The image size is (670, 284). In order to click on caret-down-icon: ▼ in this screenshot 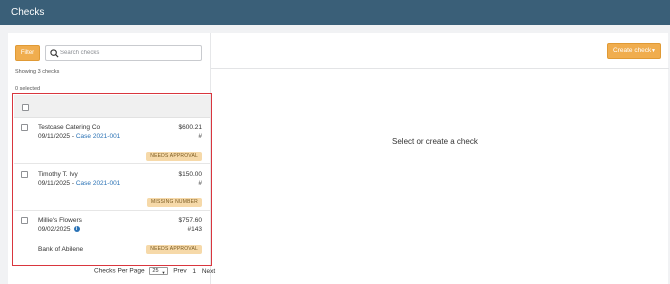, I will do `click(653, 51)`.